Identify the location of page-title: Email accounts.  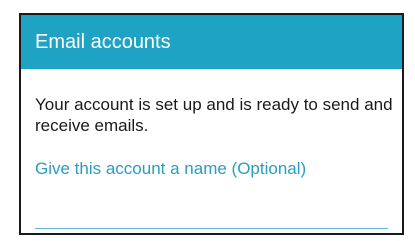
(103, 42).